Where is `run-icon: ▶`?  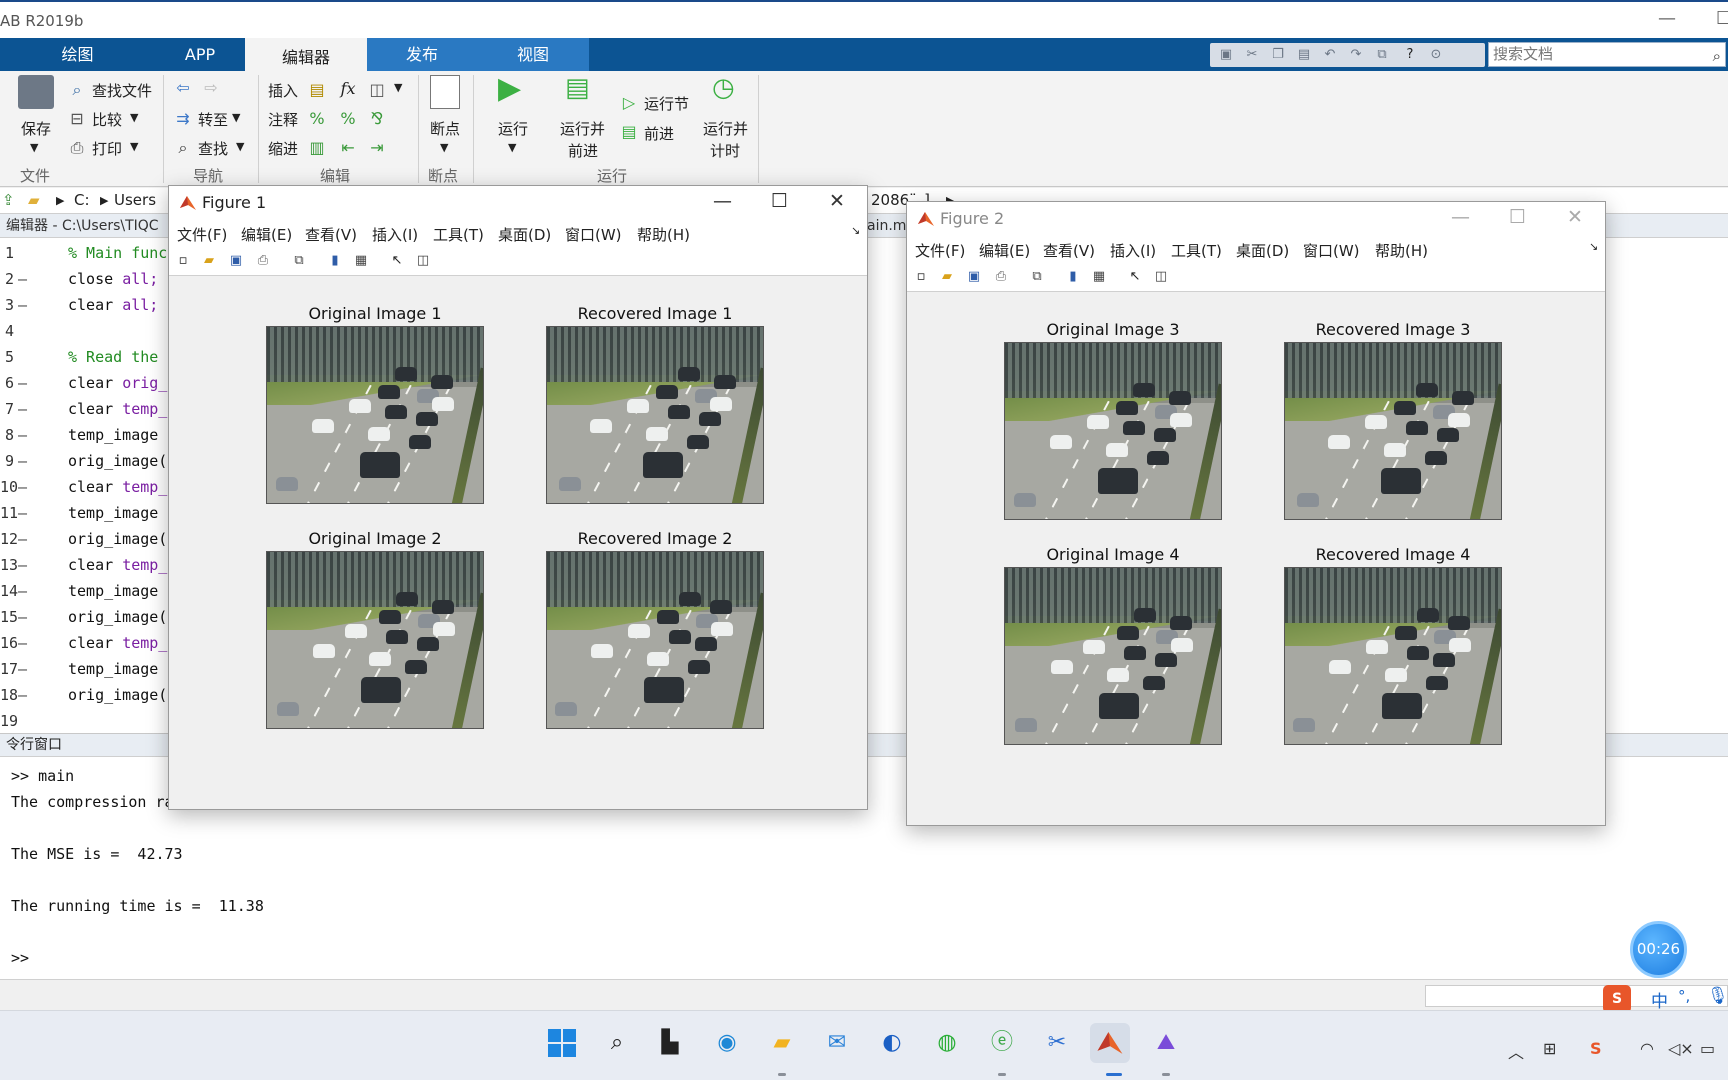 run-icon: ▶ is located at coordinates (509, 88).